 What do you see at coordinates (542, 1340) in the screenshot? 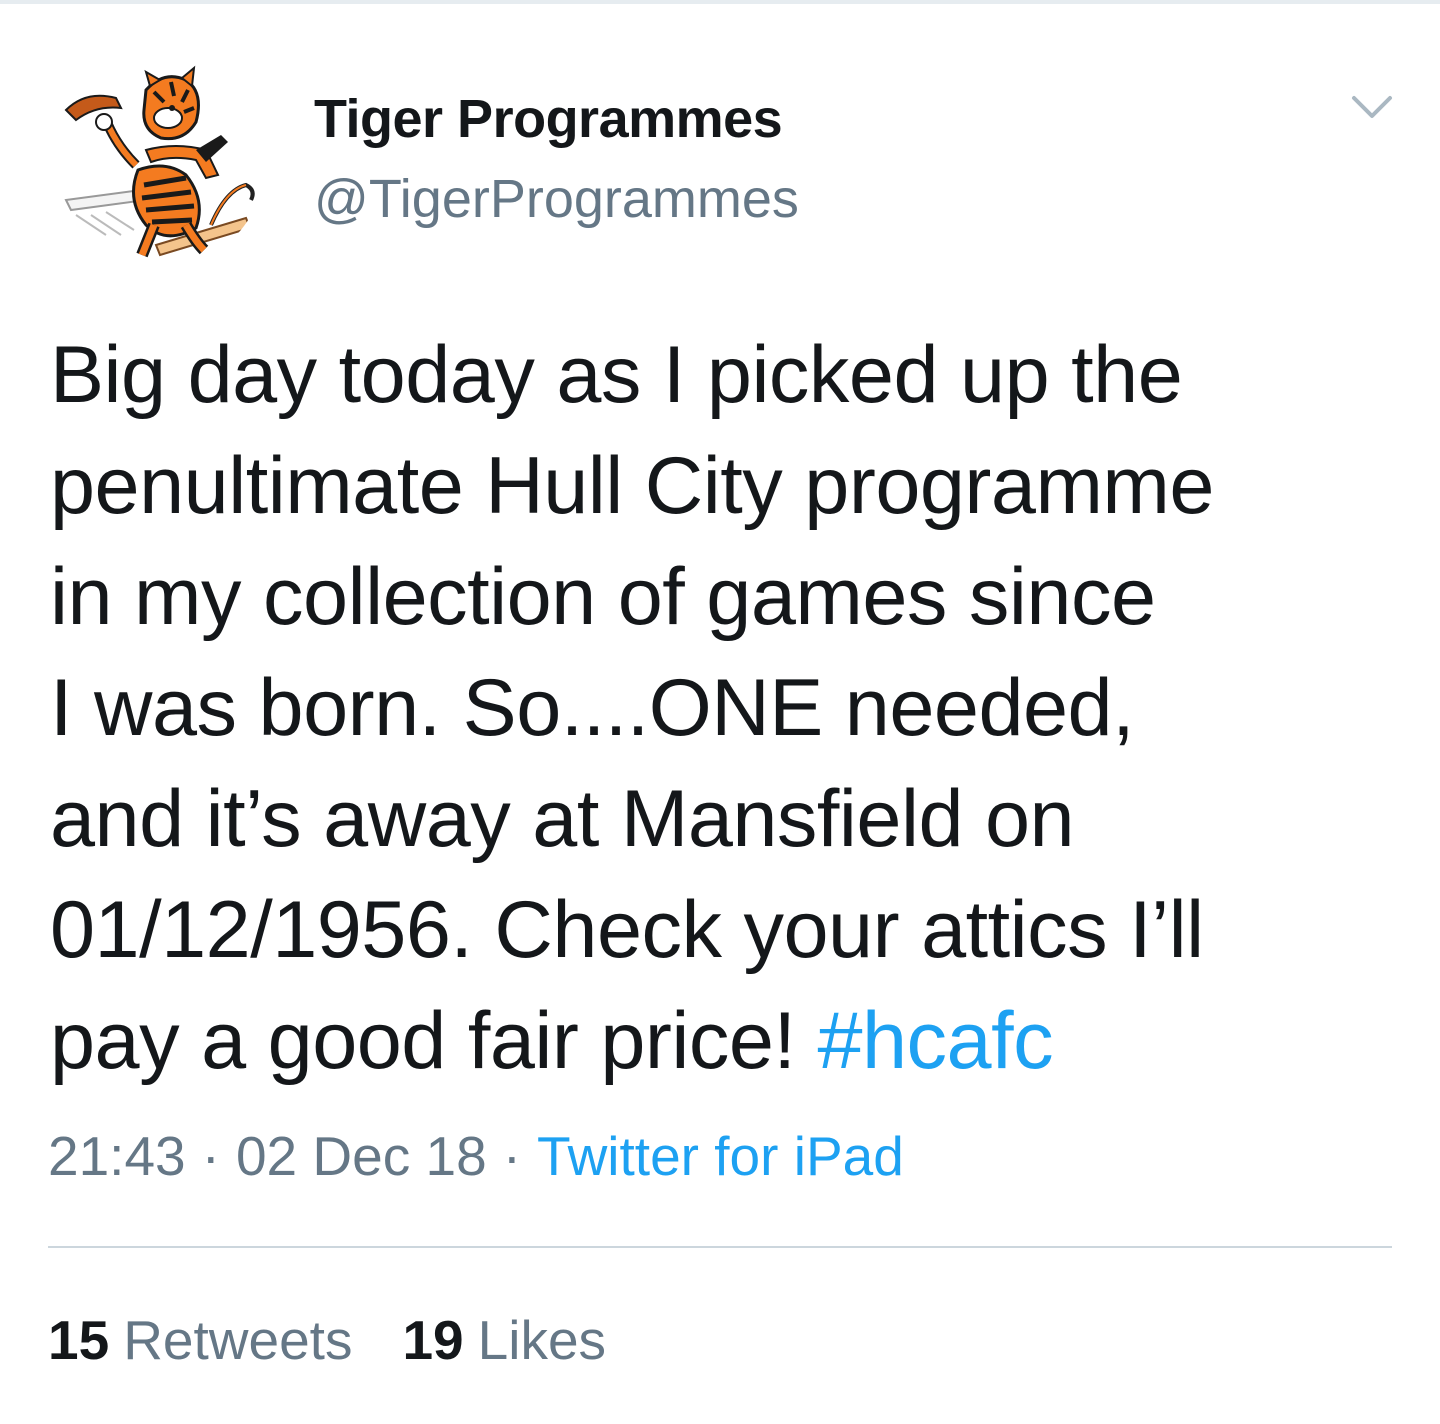
I see `likes-label: Likes` at bounding box center [542, 1340].